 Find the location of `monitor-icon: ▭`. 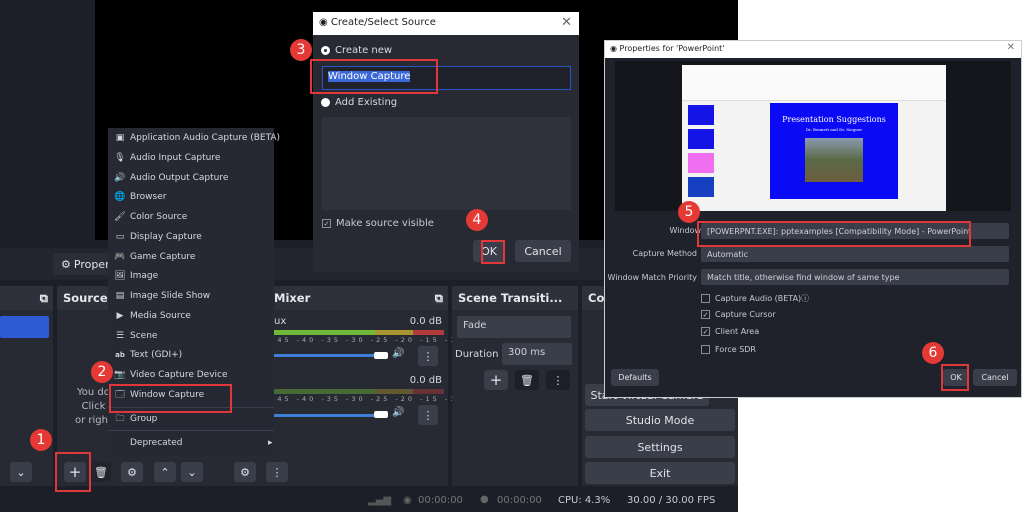

monitor-icon: ▭ is located at coordinates (120, 237).